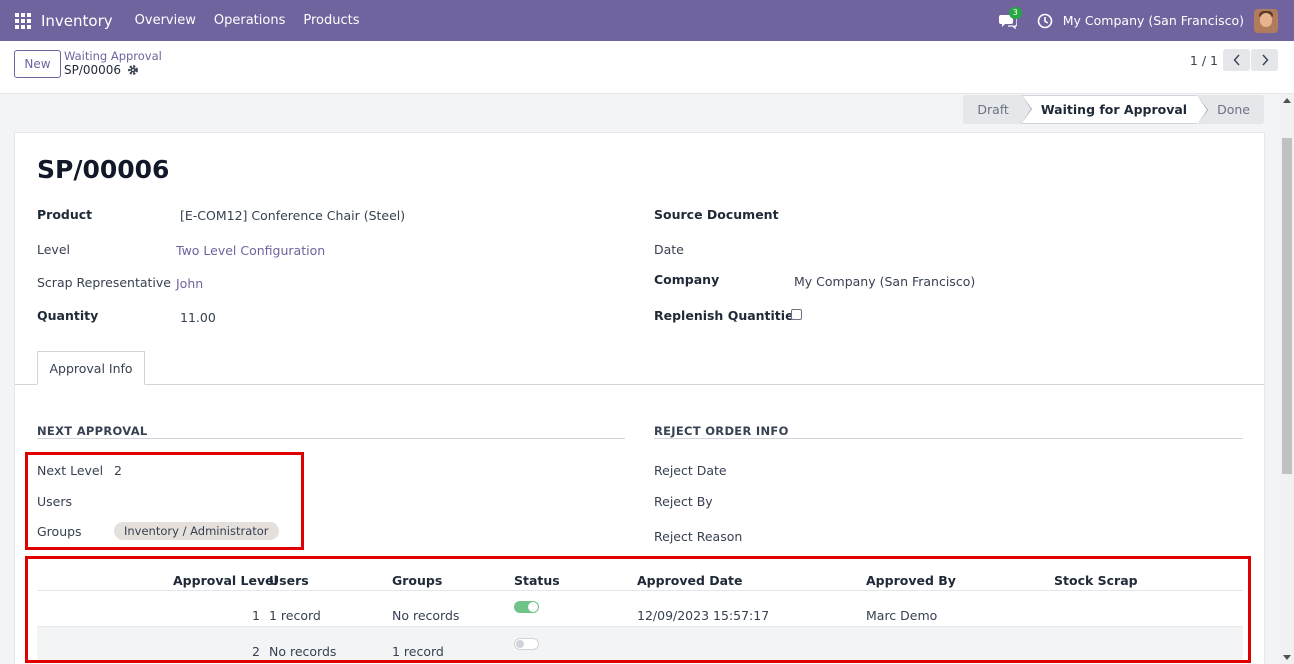 This screenshot has height=664, width=1294. Describe the element at coordinates (721, 431) in the screenshot. I see `reject-info-title: REJECT ORDER INFO` at that location.